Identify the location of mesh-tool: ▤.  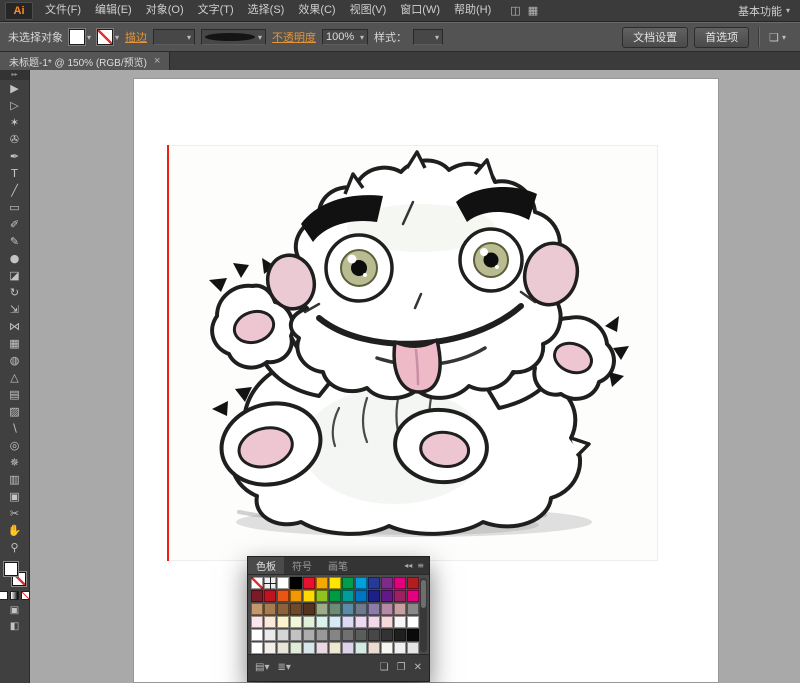
(15, 394).